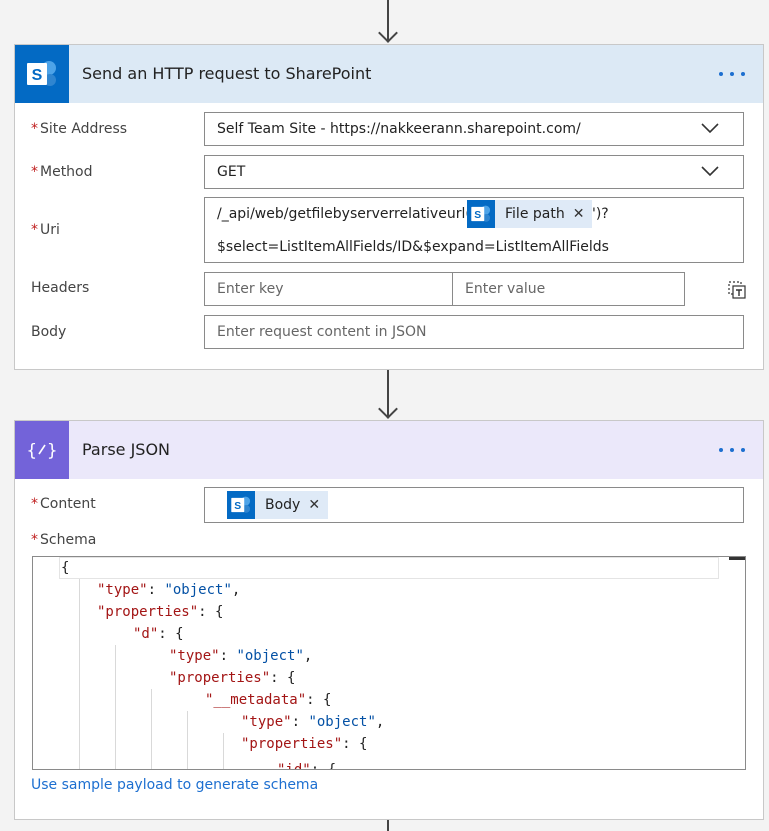 The height and width of the screenshot is (831, 769). Describe the element at coordinates (474, 332) in the screenshot. I see `body-input: Enter request content in JSON` at that location.